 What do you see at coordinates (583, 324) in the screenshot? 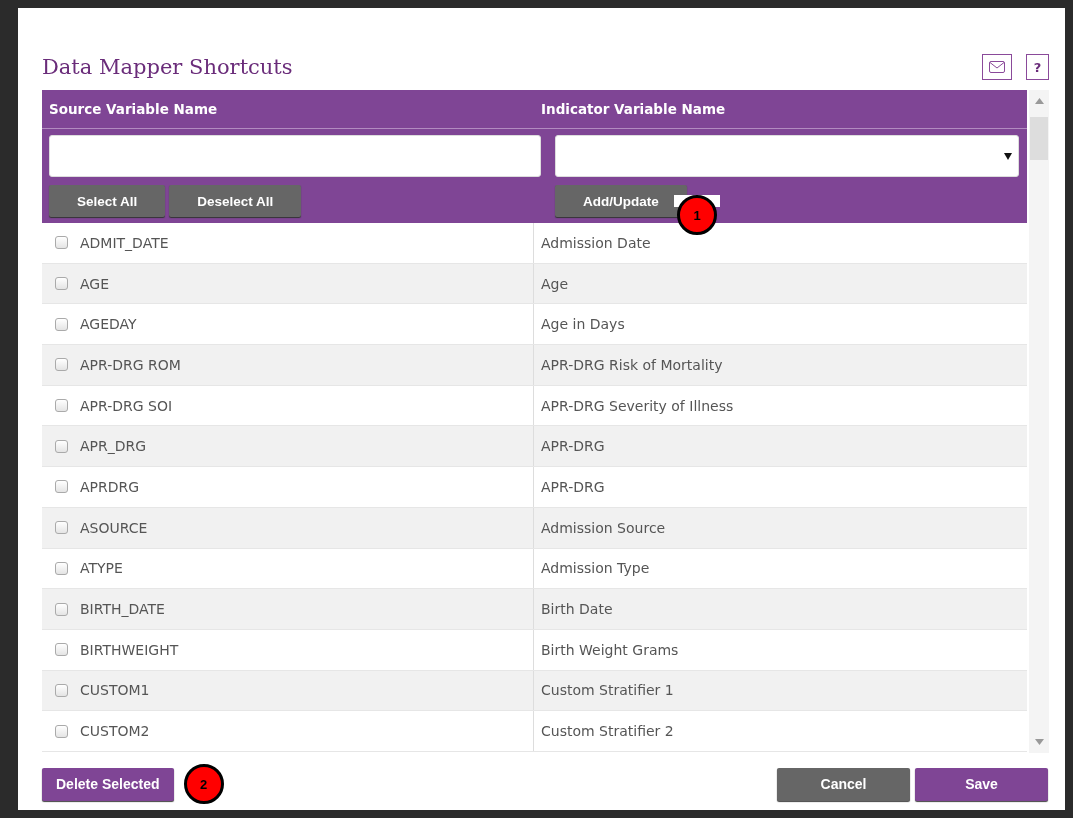
I see `indicator-variable-cell: Age in Days` at bounding box center [583, 324].